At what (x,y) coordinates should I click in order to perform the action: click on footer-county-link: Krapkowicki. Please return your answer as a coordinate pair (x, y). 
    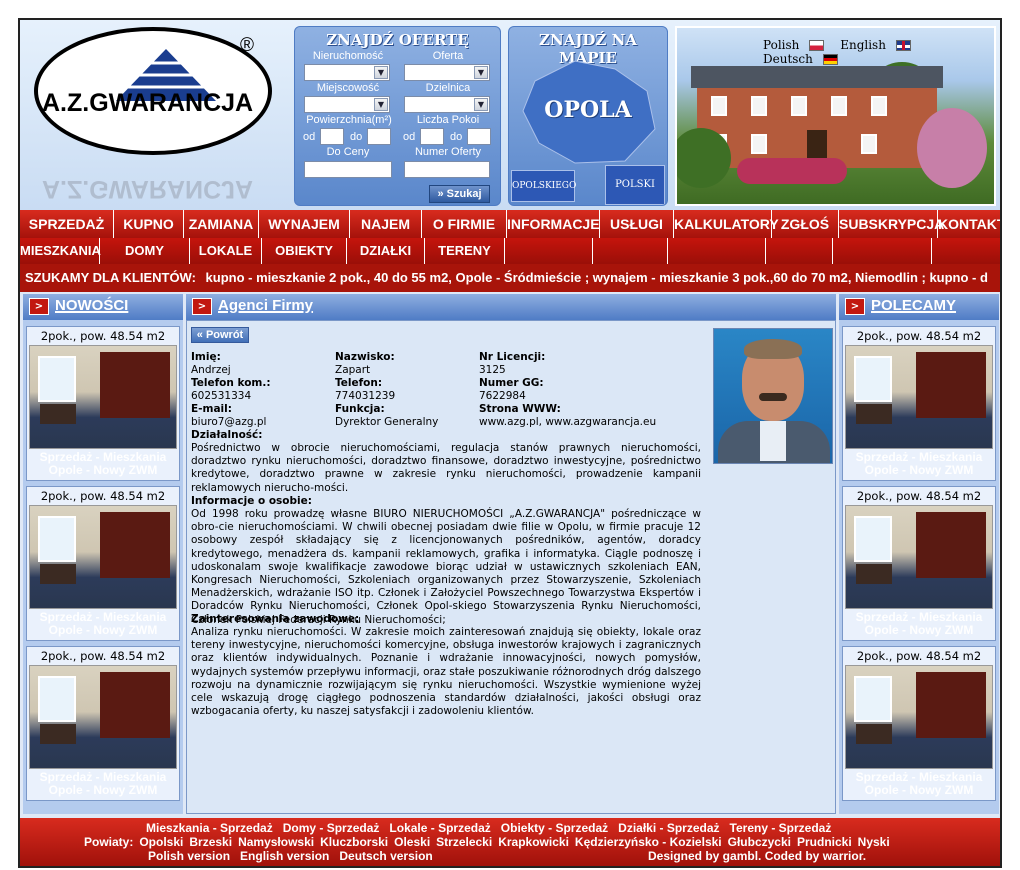
    Looking at the image, I should click on (533, 842).